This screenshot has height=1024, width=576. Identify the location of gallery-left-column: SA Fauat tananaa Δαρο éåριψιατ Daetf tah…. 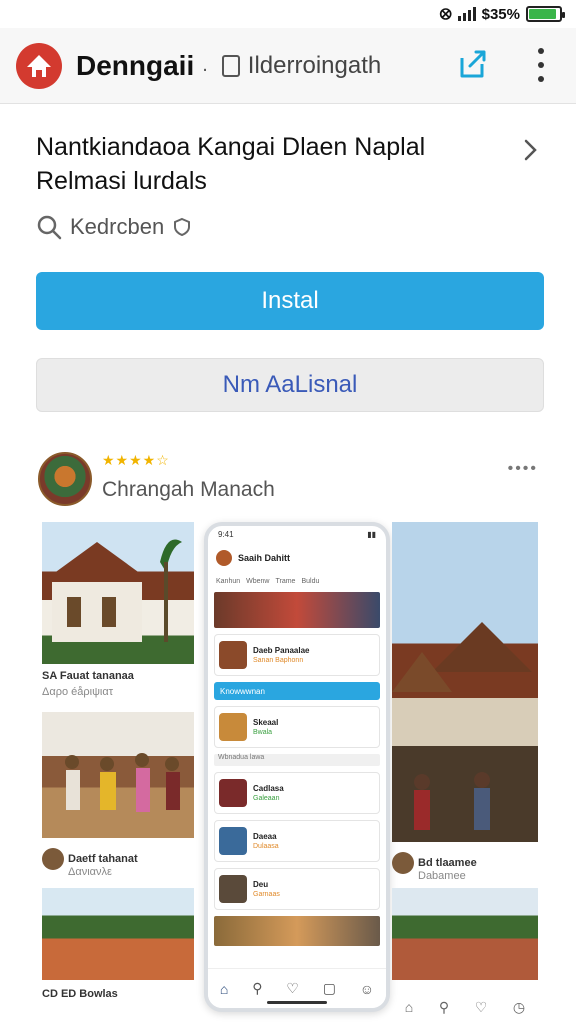
(118, 772).